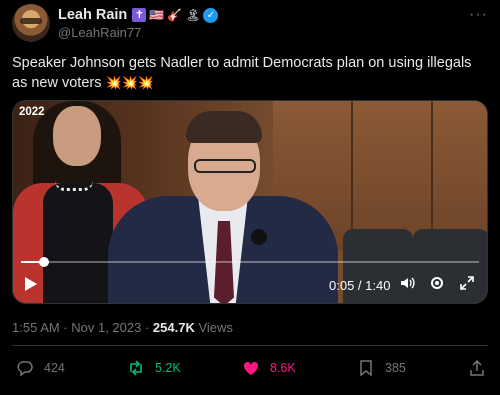 This screenshot has width=500, height=395. Describe the element at coordinates (154, 368) in the screenshot. I see `repost-button: 5.2K` at that location.